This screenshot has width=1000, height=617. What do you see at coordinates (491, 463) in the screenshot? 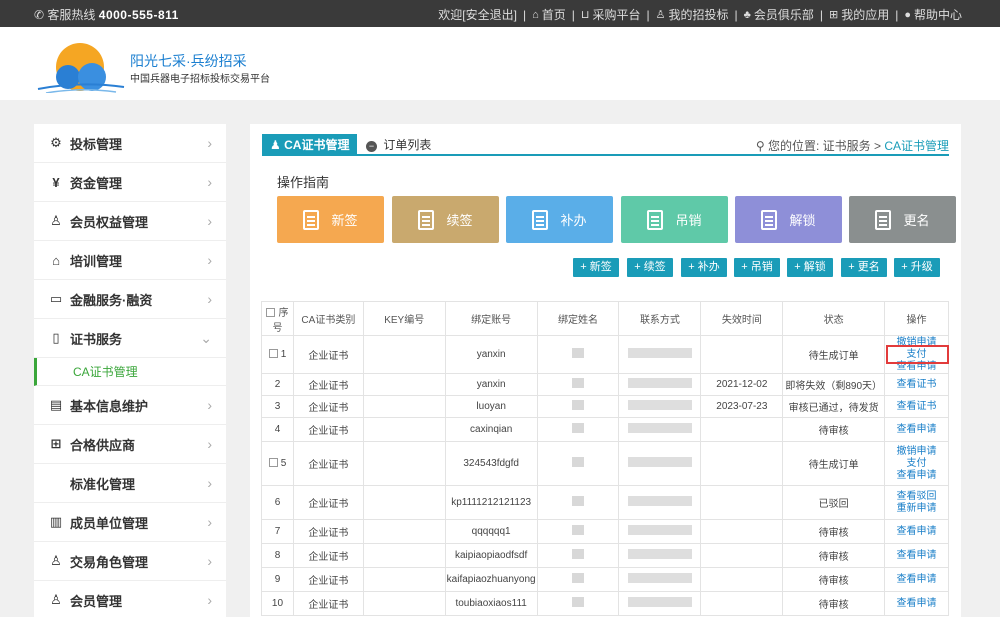
I see `cell-account: 324543fdgfd` at bounding box center [491, 463].